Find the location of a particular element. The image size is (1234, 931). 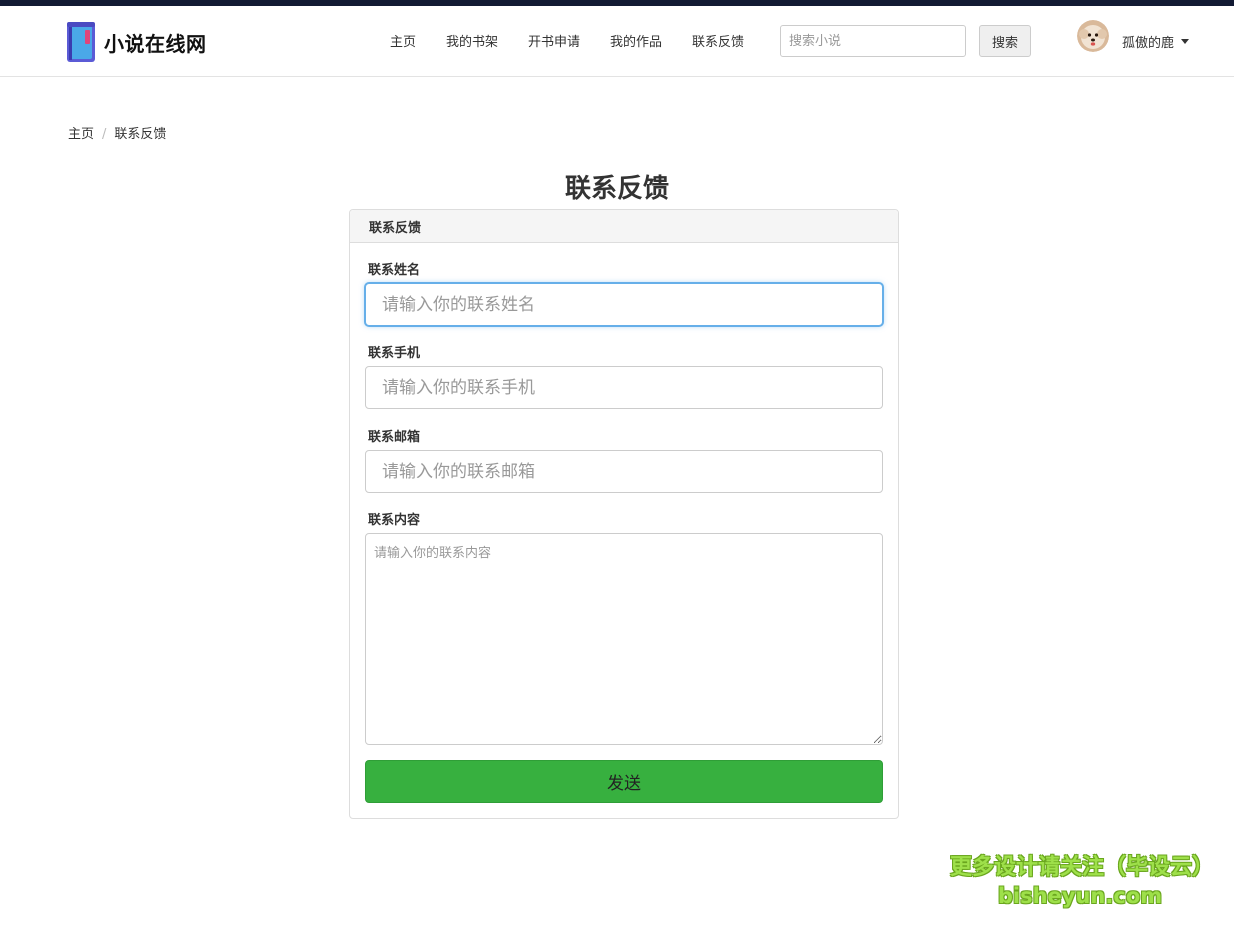

page-title: 联系反馈 is located at coordinates (616, 189).